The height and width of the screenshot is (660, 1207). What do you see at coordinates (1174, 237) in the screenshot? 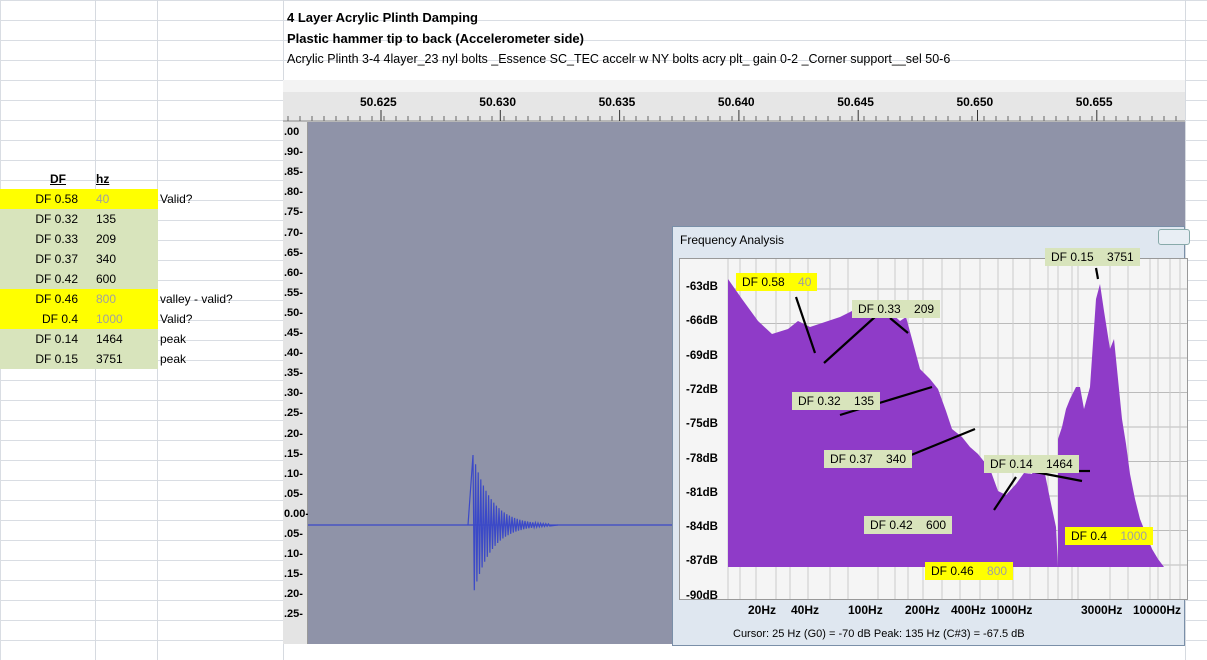
I see `close-button` at bounding box center [1174, 237].